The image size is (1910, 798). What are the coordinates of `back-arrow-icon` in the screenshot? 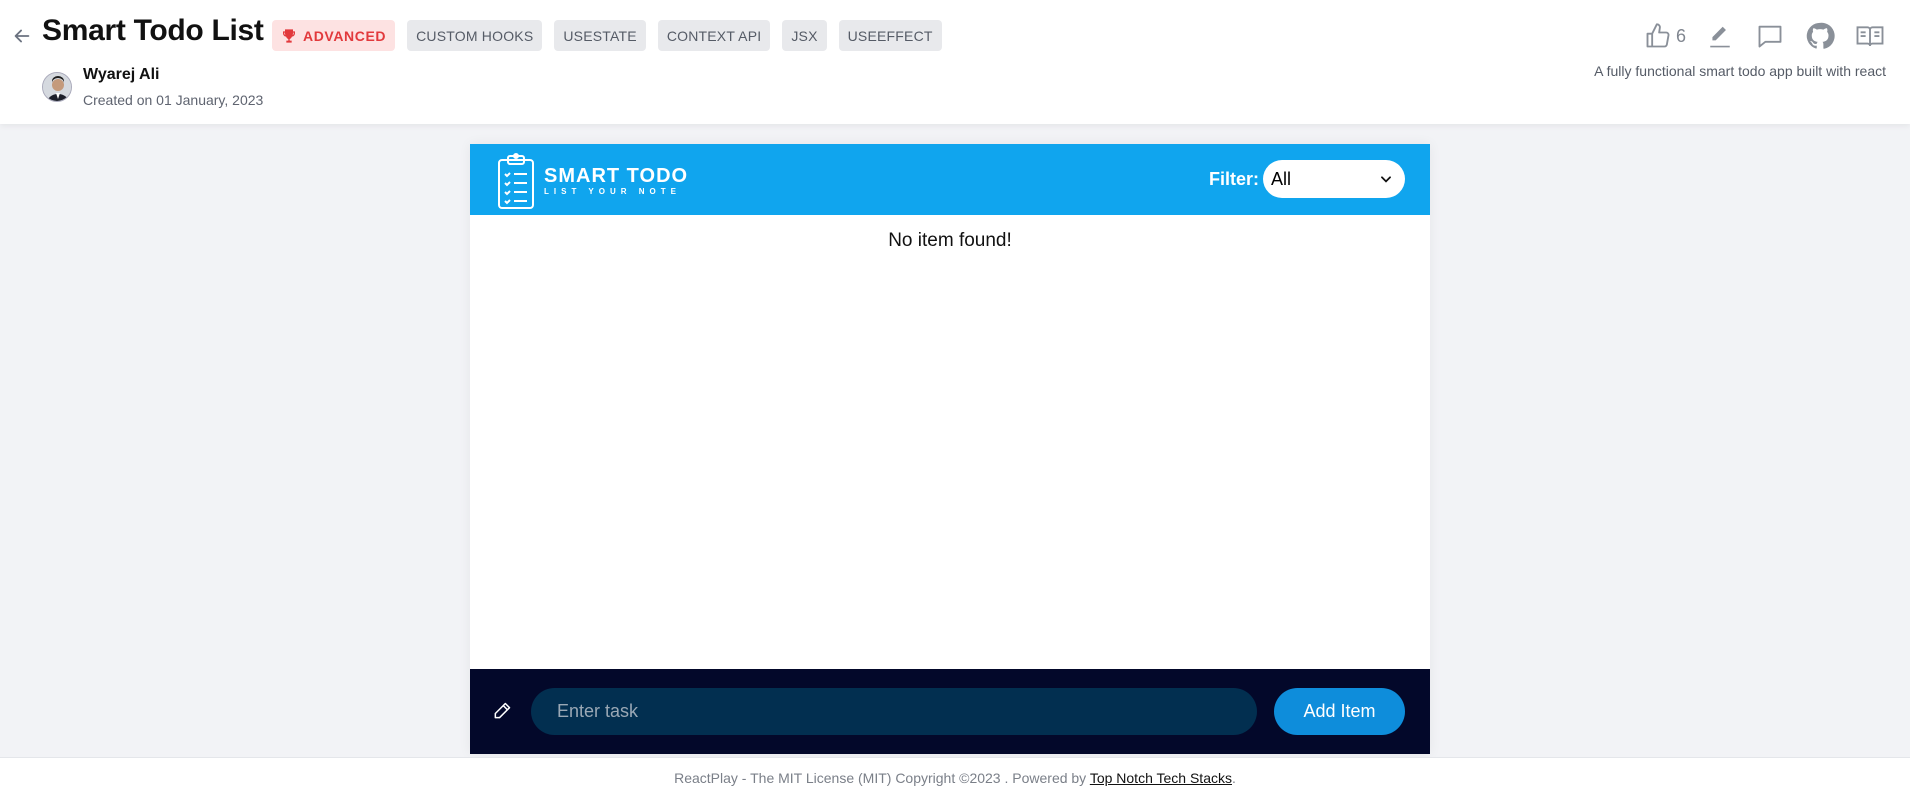 It's located at (22, 36).